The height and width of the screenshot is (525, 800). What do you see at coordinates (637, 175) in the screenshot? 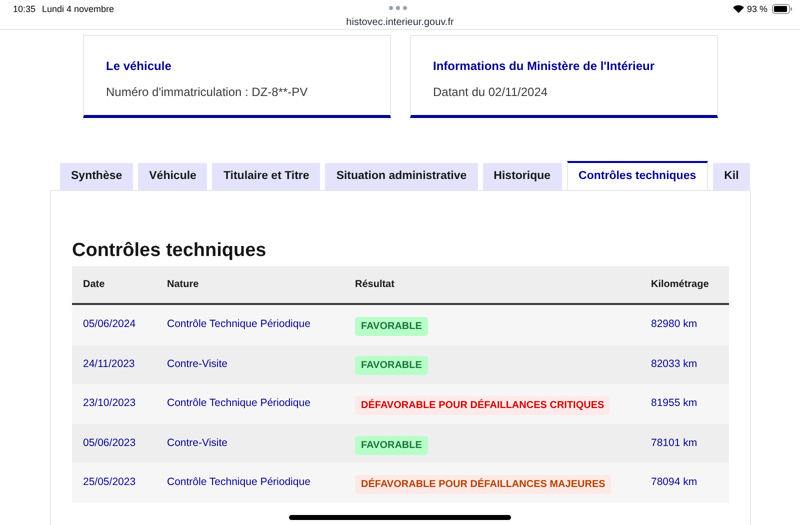
I see `tab: Contrôles techniques` at bounding box center [637, 175].